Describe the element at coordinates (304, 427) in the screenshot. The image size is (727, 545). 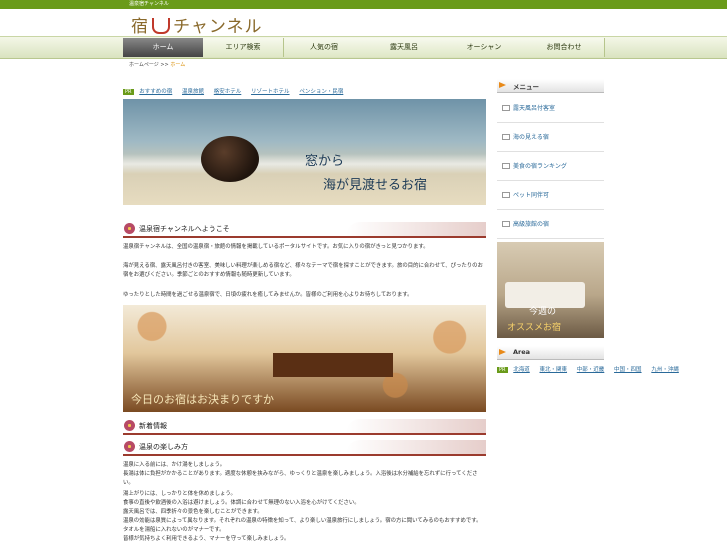
I see `section-heading-news: 新着情報` at that location.